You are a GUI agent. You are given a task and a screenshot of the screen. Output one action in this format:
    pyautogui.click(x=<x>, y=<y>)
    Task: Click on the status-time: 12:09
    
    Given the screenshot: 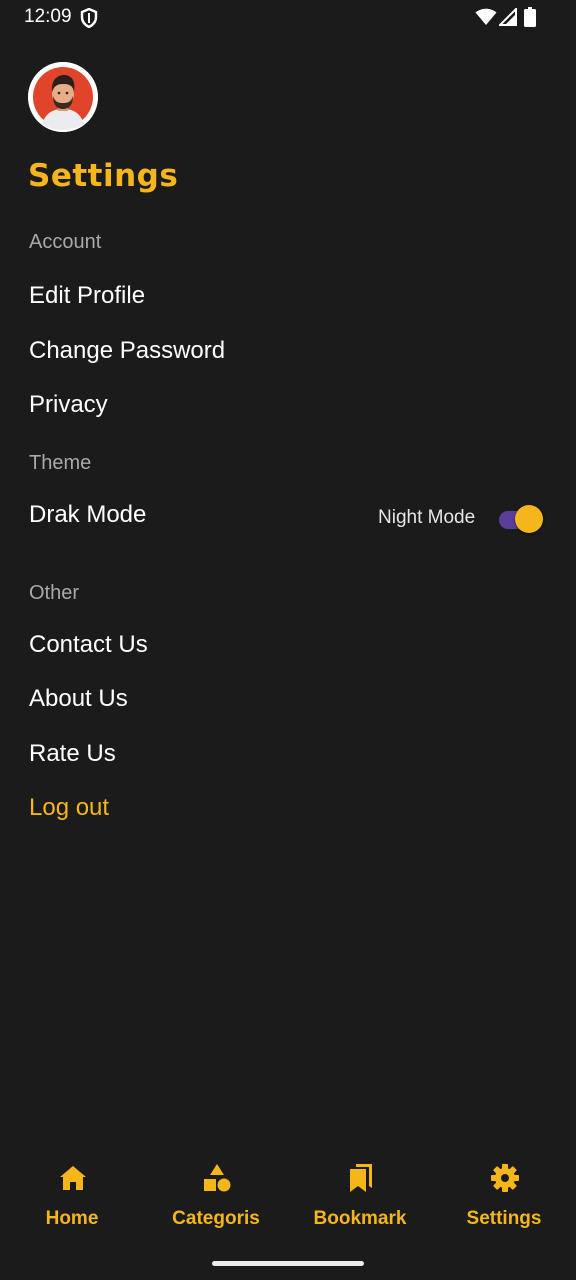 What is the action you would take?
    pyautogui.click(x=48, y=16)
    